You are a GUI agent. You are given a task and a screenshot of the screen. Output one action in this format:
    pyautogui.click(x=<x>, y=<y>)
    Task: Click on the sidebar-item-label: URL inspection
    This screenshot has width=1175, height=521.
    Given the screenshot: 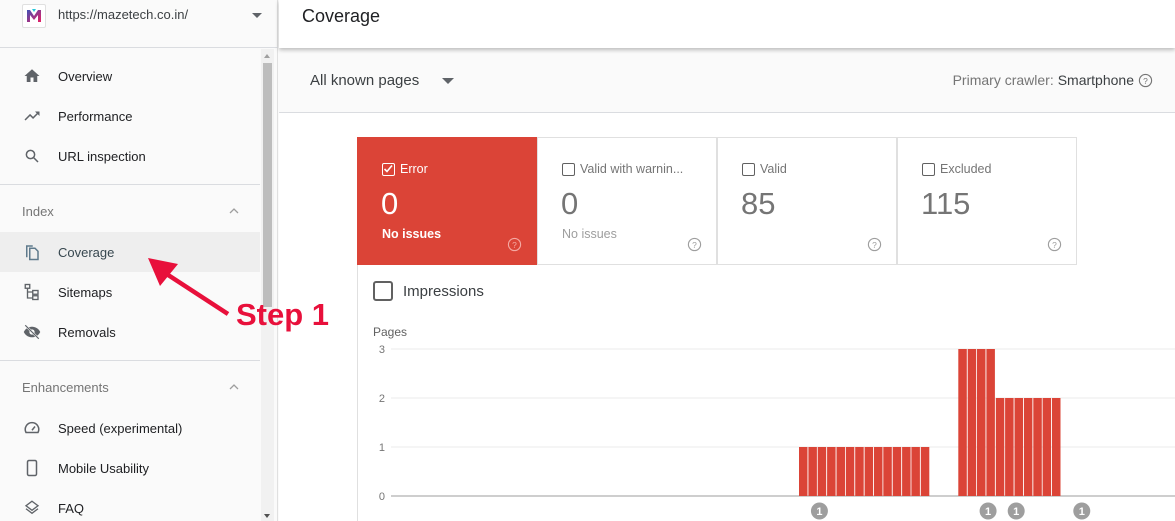 What is the action you would take?
    pyautogui.click(x=102, y=156)
    